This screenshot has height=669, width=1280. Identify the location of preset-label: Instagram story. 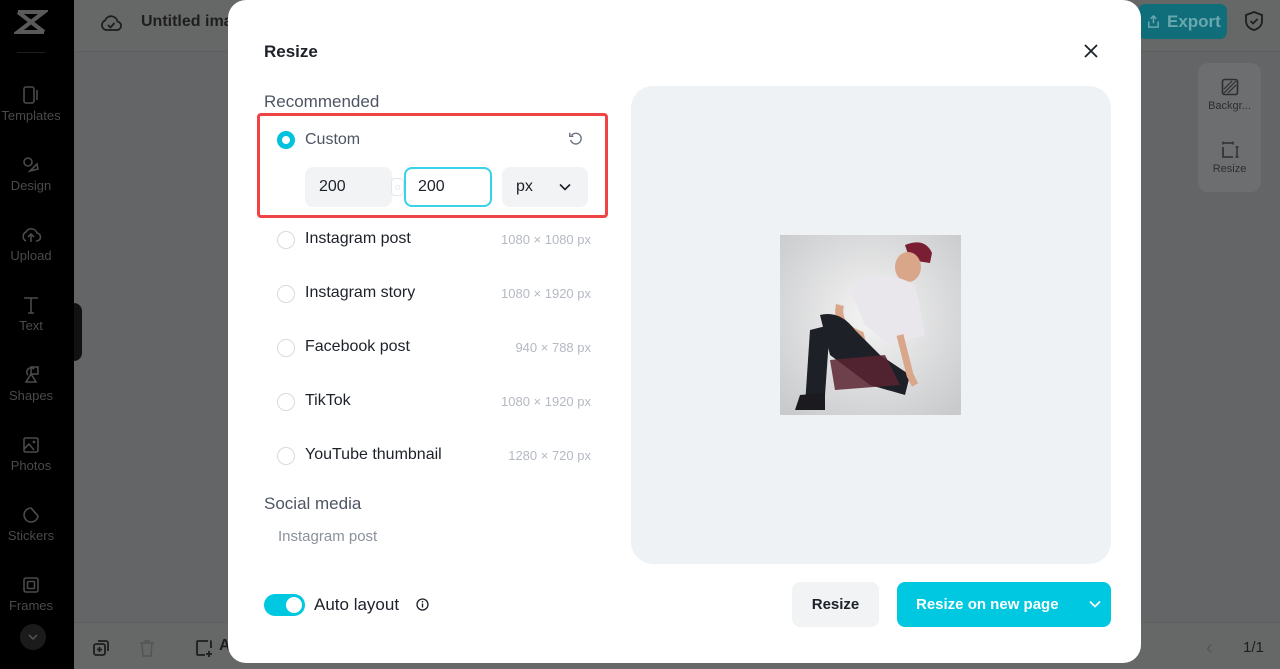
(360, 292).